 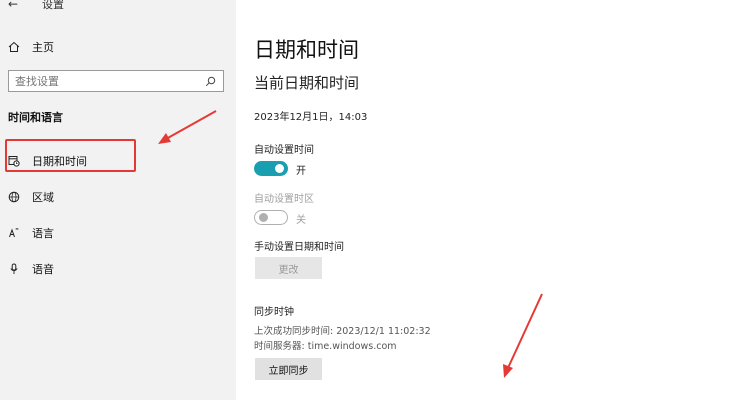 I want to click on language-icon, so click(x=20, y=233).